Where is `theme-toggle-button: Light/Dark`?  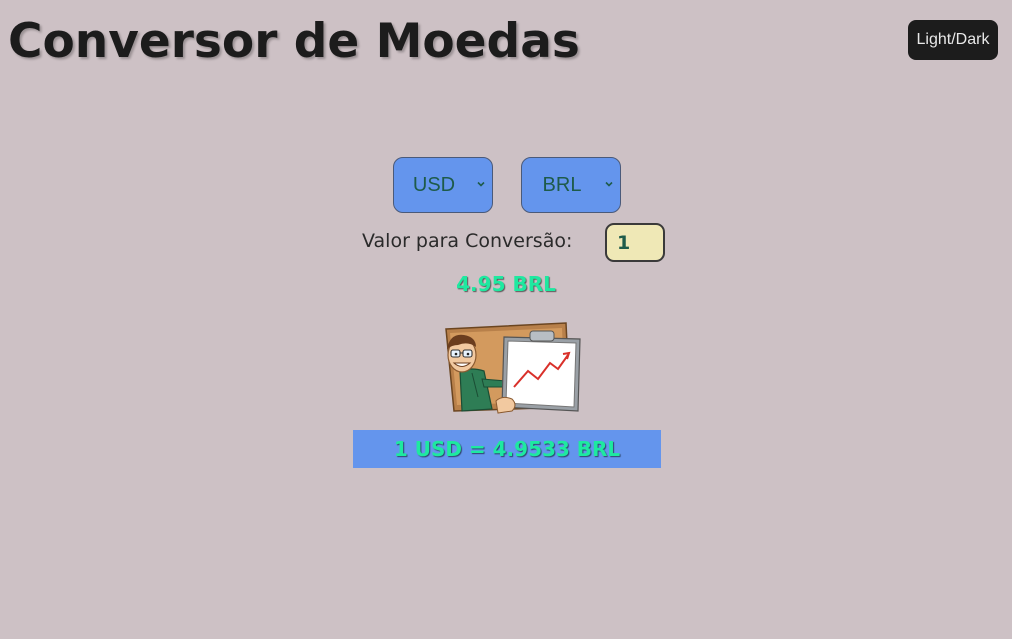 theme-toggle-button: Light/Dark is located at coordinates (953, 40).